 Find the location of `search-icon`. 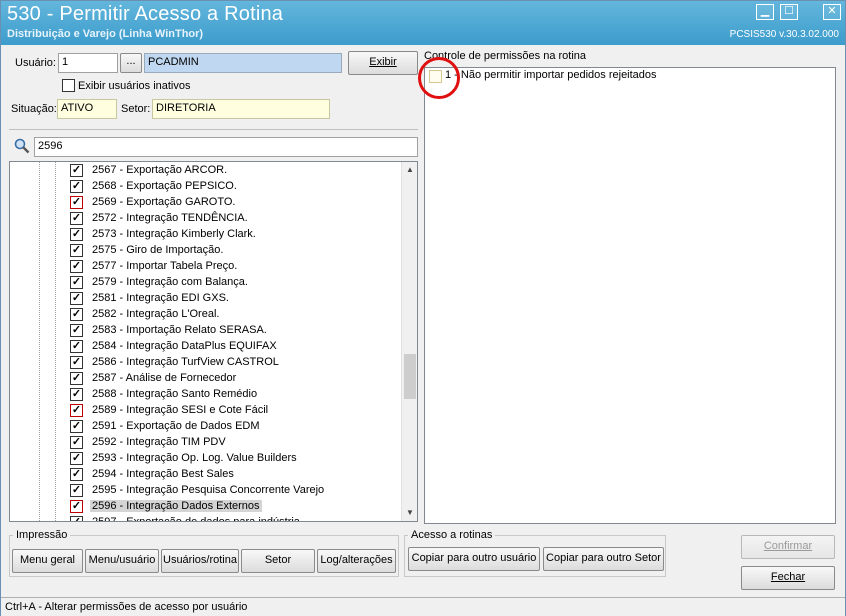

search-icon is located at coordinates (22, 146).